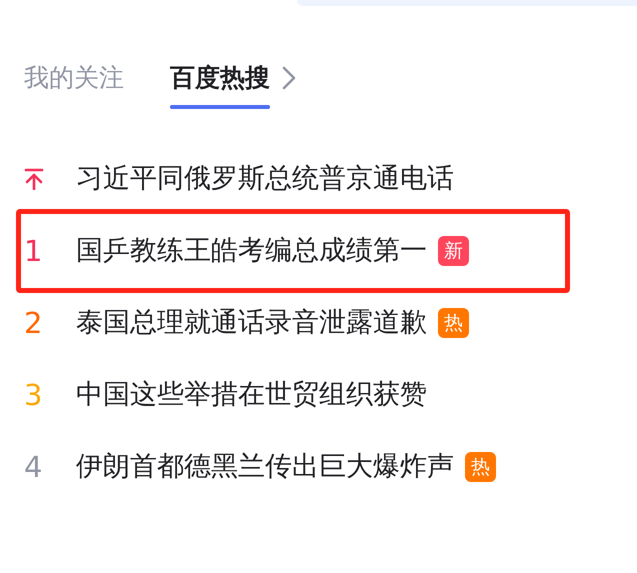  What do you see at coordinates (265, 467) in the screenshot?
I see `hot-topic-title: 伊朗首都德黑兰传出巨大爆炸声` at bounding box center [265, 467].